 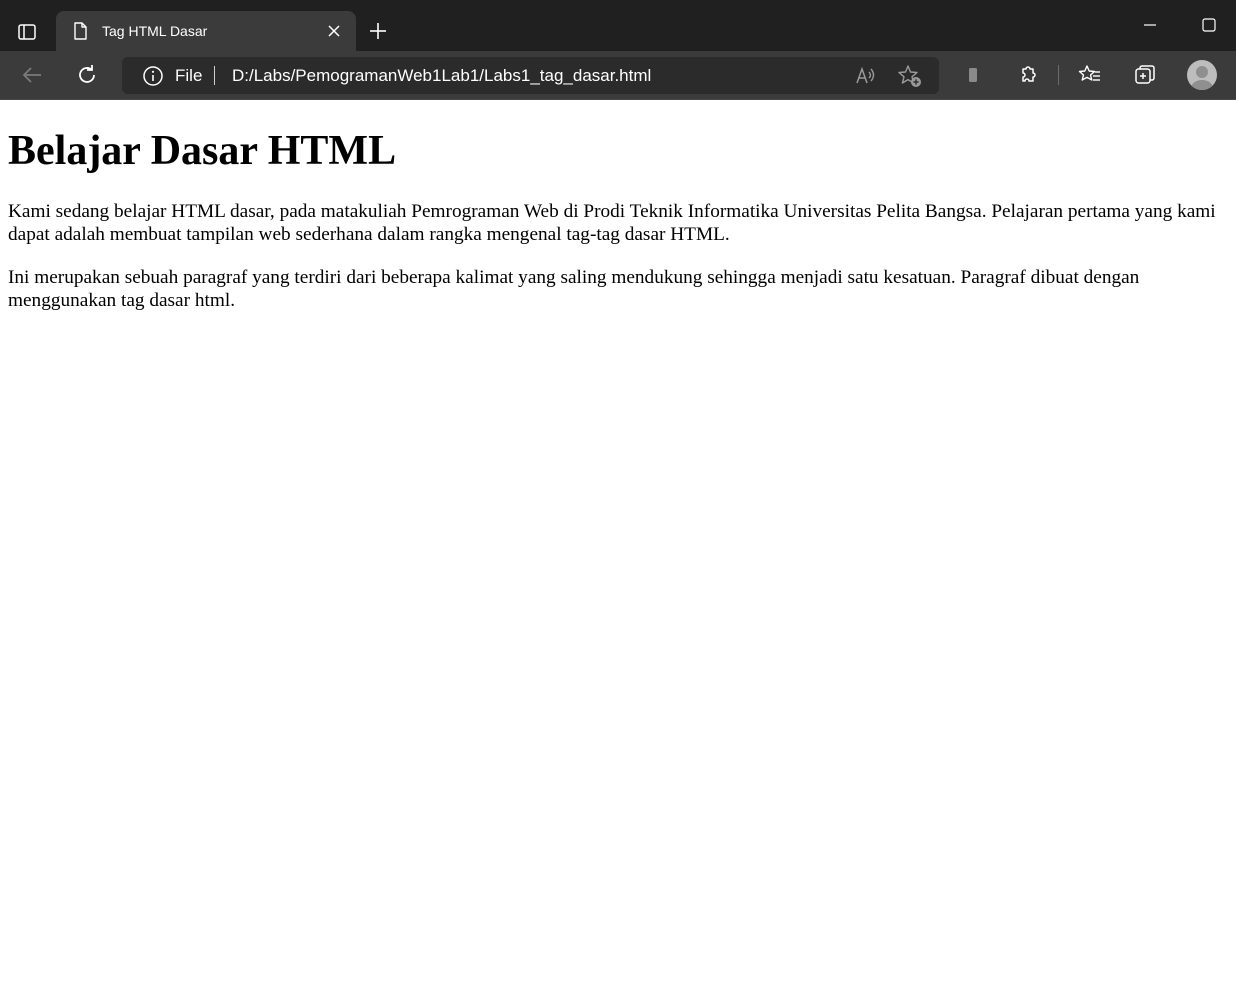 What do you see at coordinates (1058, 75) in the screenshot?
I see `toolbar-divider` at bounding box center [1058, 75].